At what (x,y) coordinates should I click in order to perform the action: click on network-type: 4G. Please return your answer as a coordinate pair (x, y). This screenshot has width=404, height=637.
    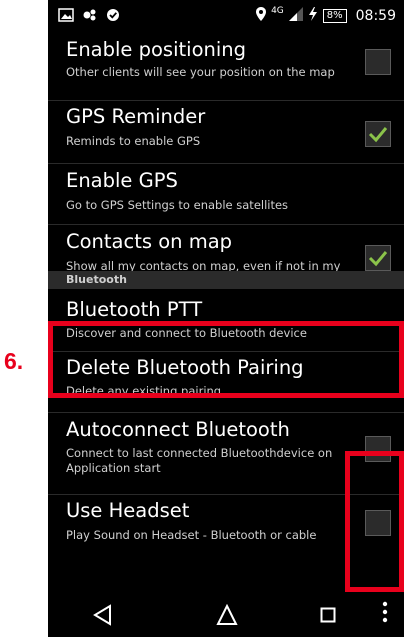
    Looking at the image, I should click on (277, 11).